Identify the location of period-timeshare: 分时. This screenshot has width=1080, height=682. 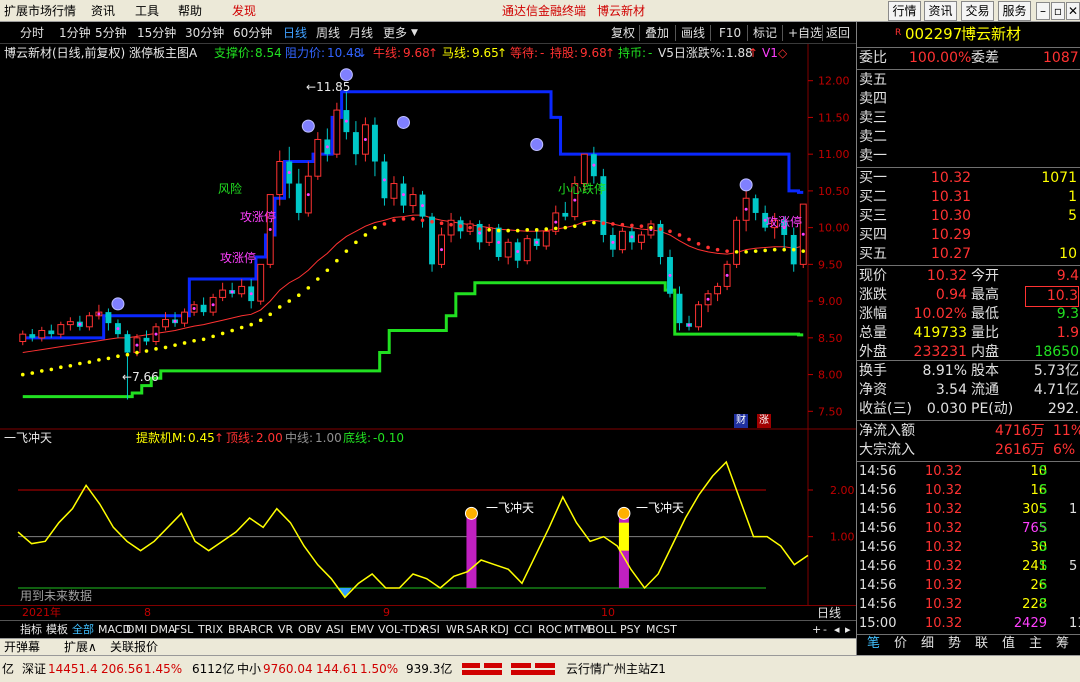
(32, 33).